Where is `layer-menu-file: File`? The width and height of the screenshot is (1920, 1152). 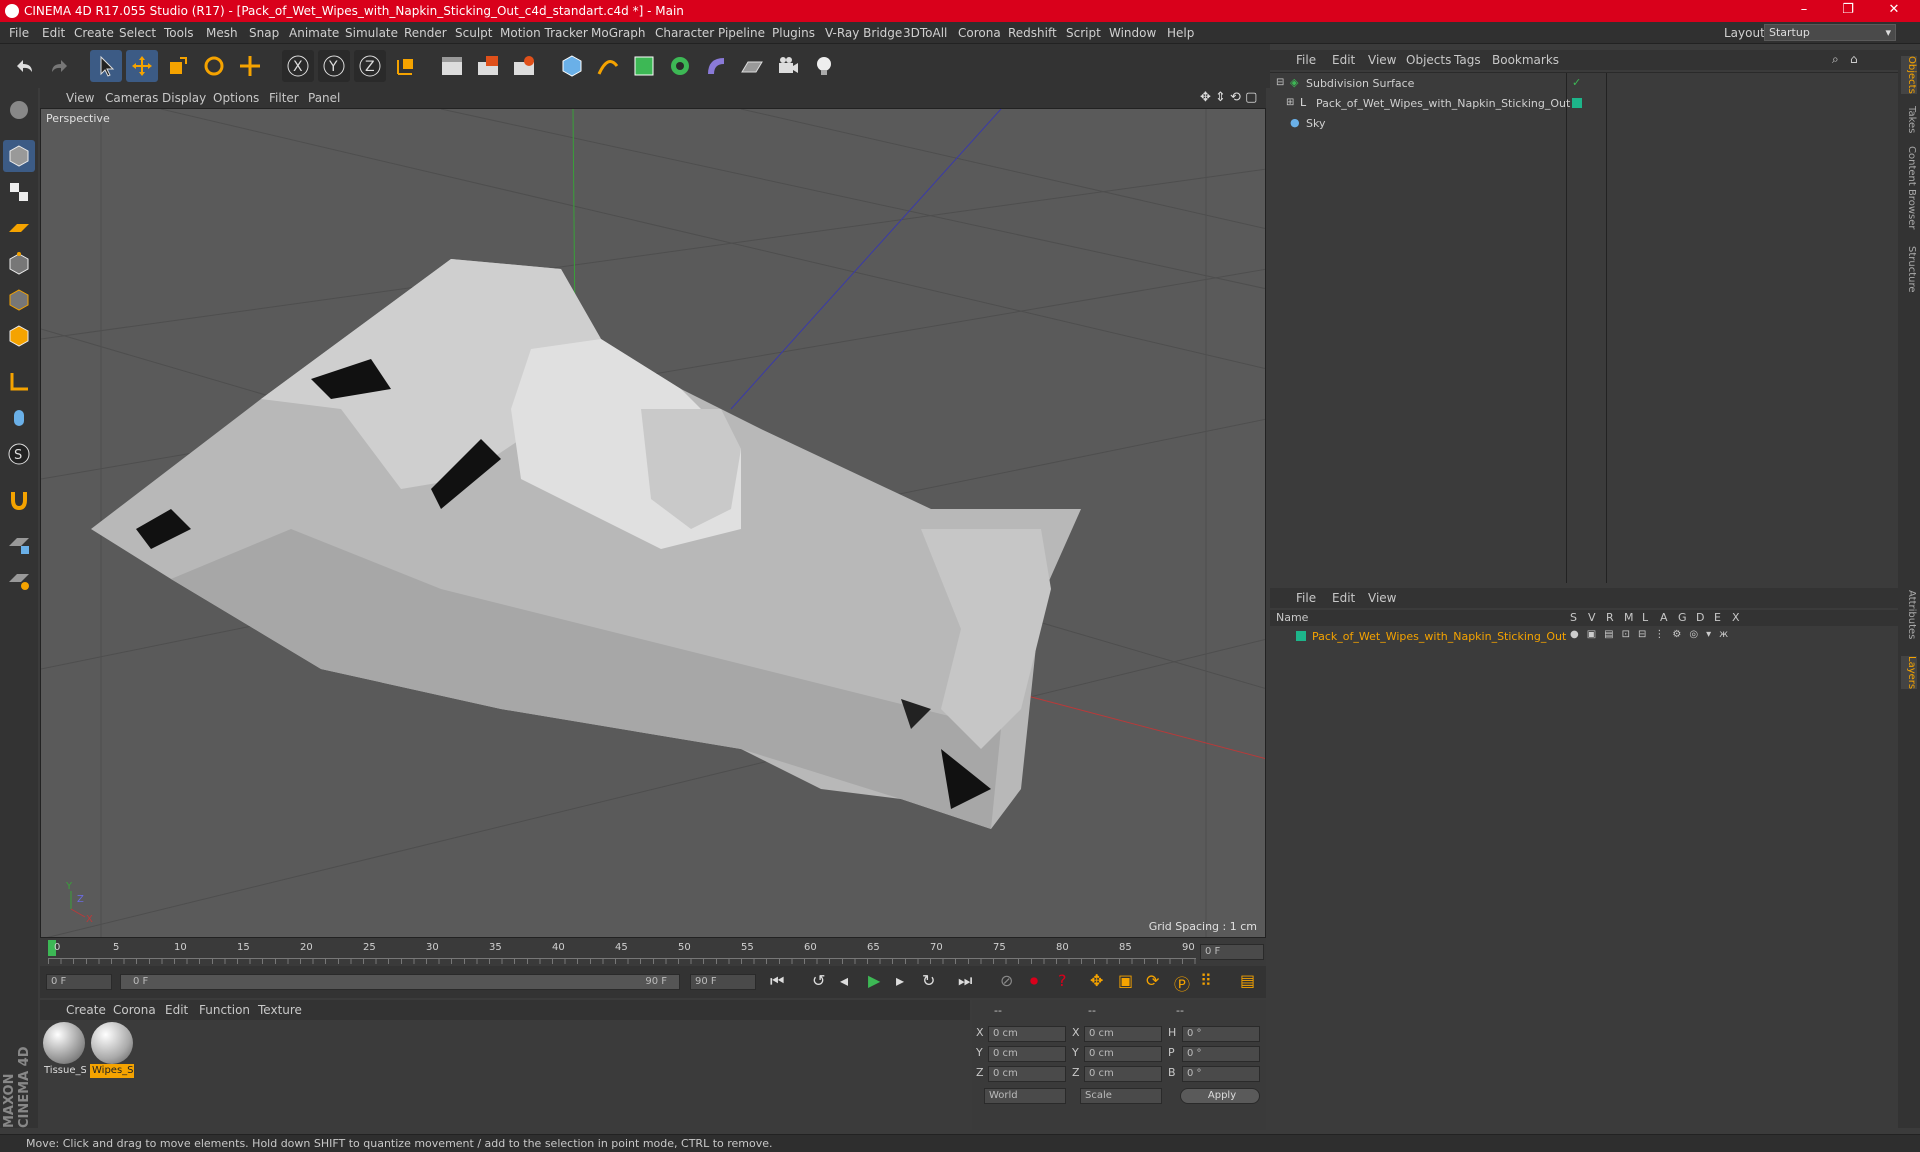 layer-menu-file: File is located at coordinates (1306, 598).